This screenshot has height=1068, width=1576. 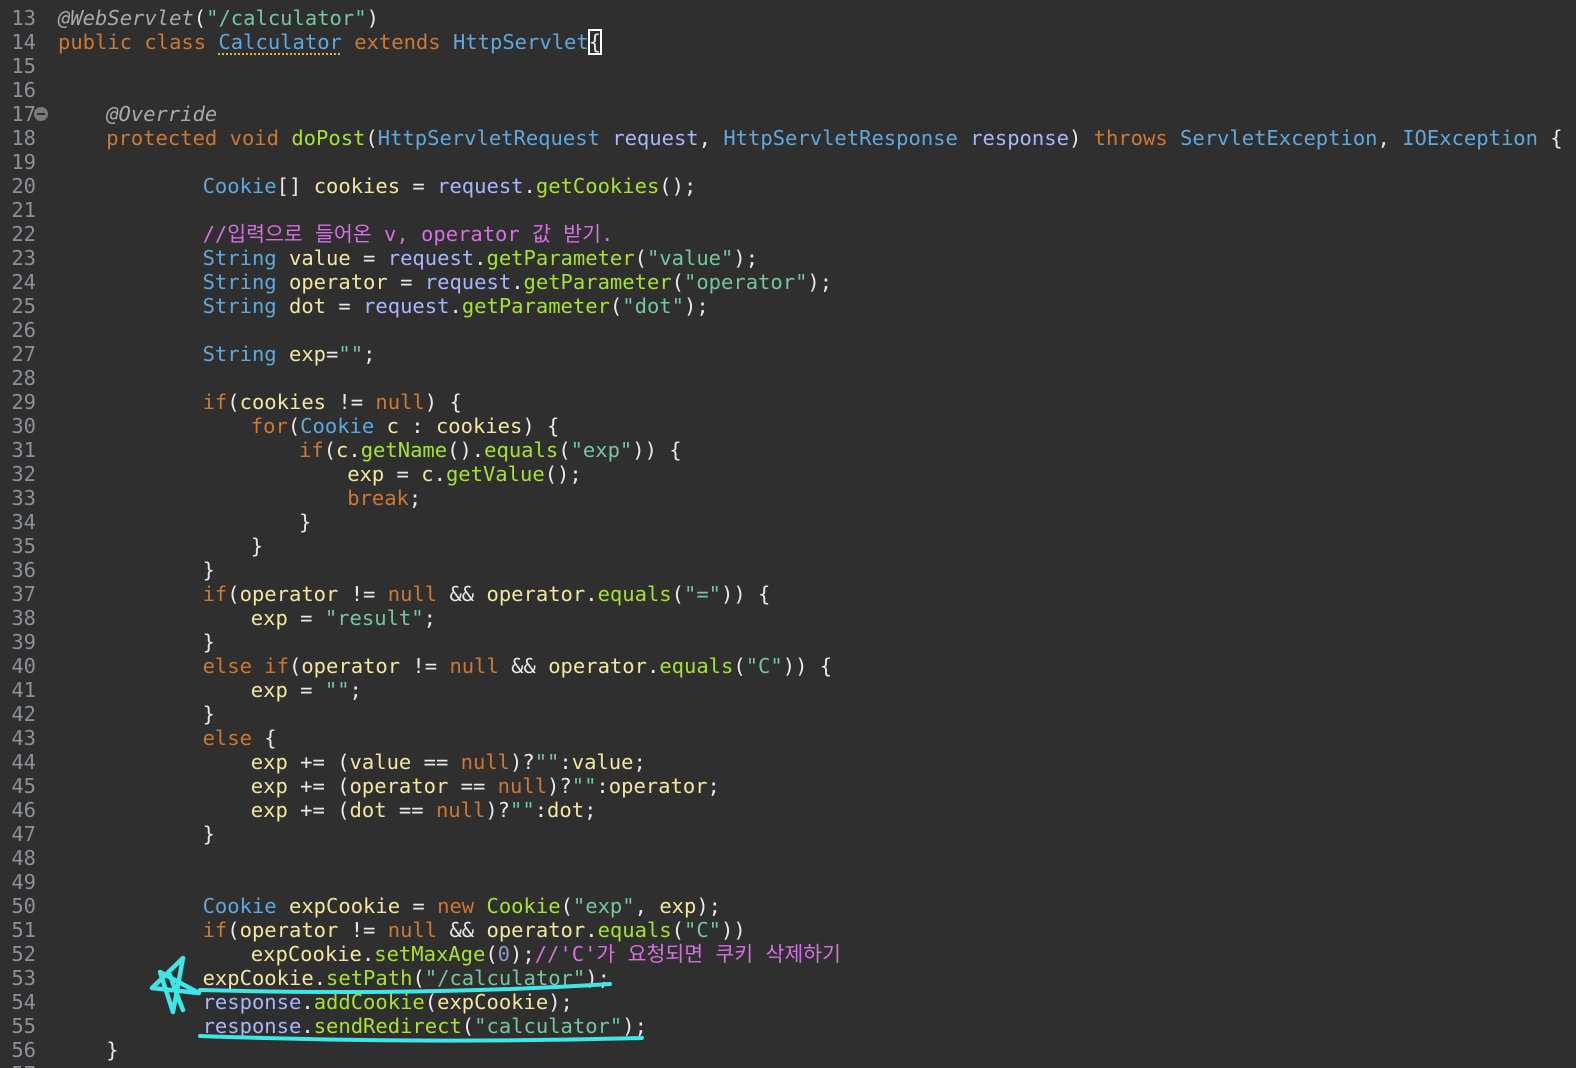 I want to click on code-line: 17 @Override, so click(x=788, y=114).